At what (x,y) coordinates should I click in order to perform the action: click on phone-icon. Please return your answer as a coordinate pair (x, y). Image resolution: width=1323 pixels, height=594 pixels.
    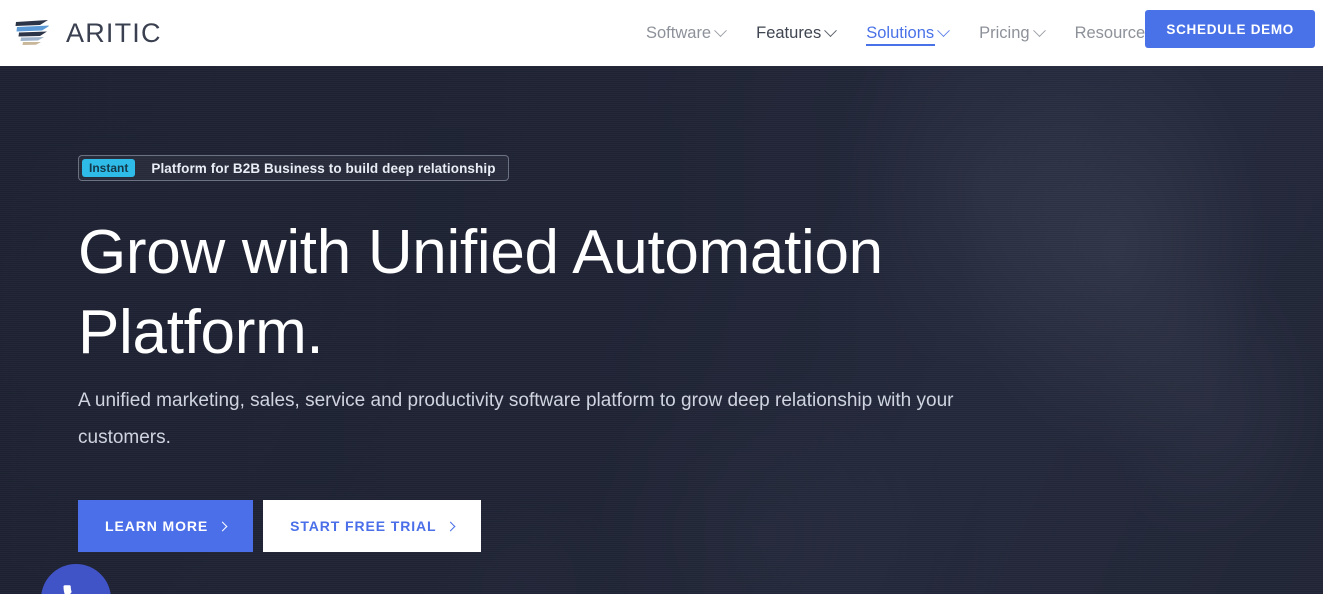
    Looking at the image, I should click on (67, 589).